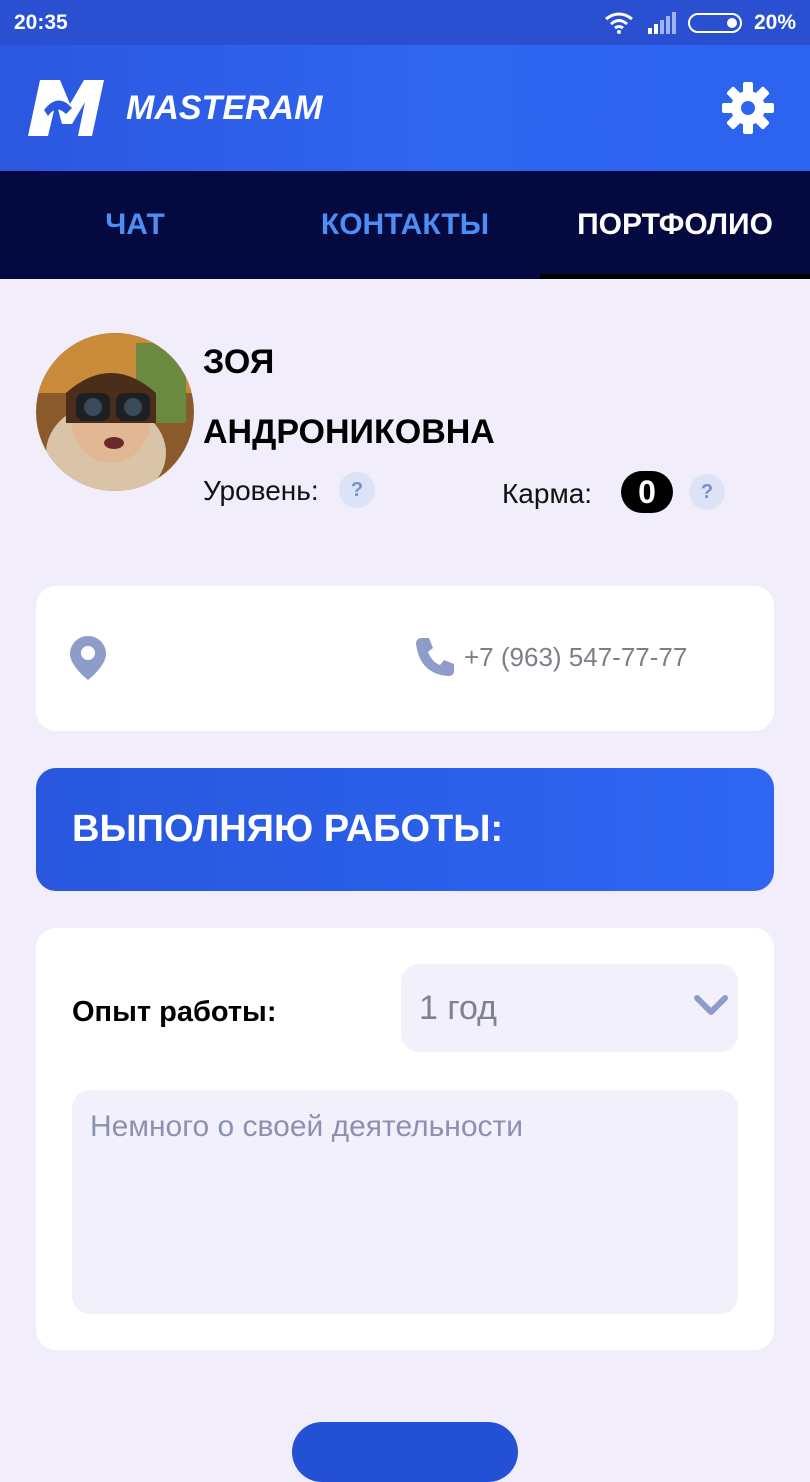  Describe the element at coordinates (41, 22) in the screenshot. I see `status-time: 20:35` at that location.